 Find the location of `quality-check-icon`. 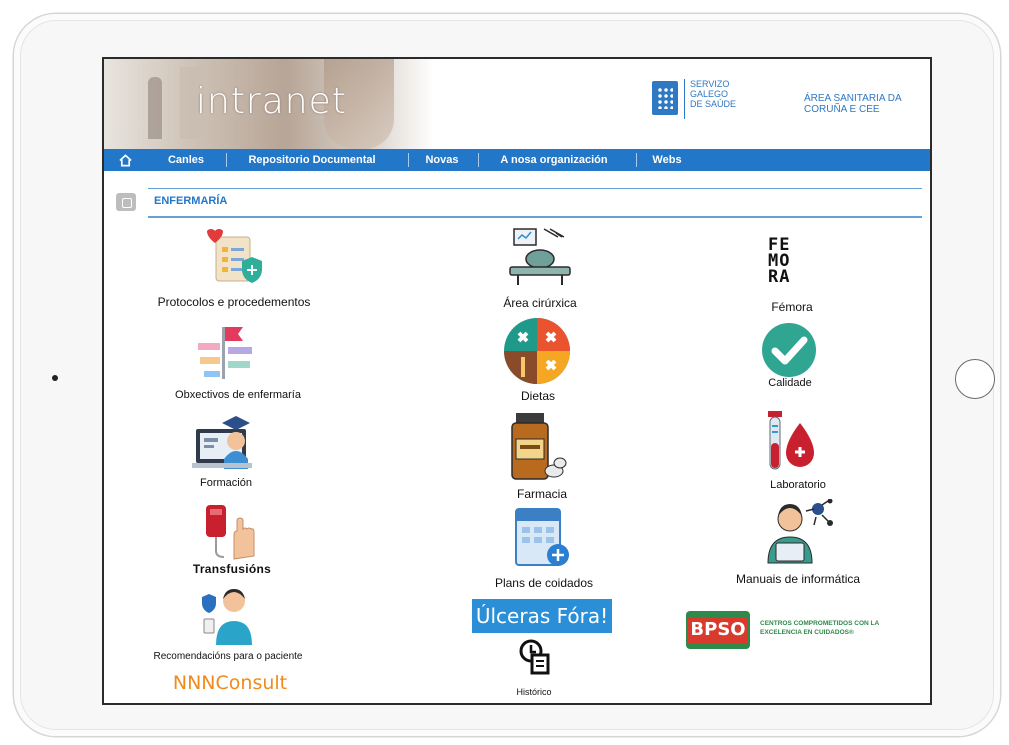

quality-check-icon is located at coordinates (789, 352).